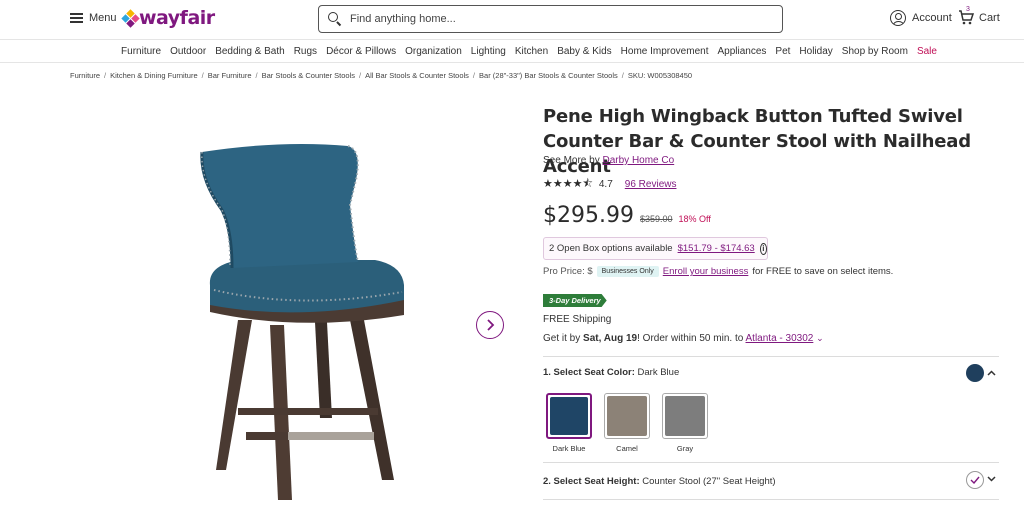 This screenshot has width=1024, height=506. I want to click on rating-value: 4.7, so click(605, 184).